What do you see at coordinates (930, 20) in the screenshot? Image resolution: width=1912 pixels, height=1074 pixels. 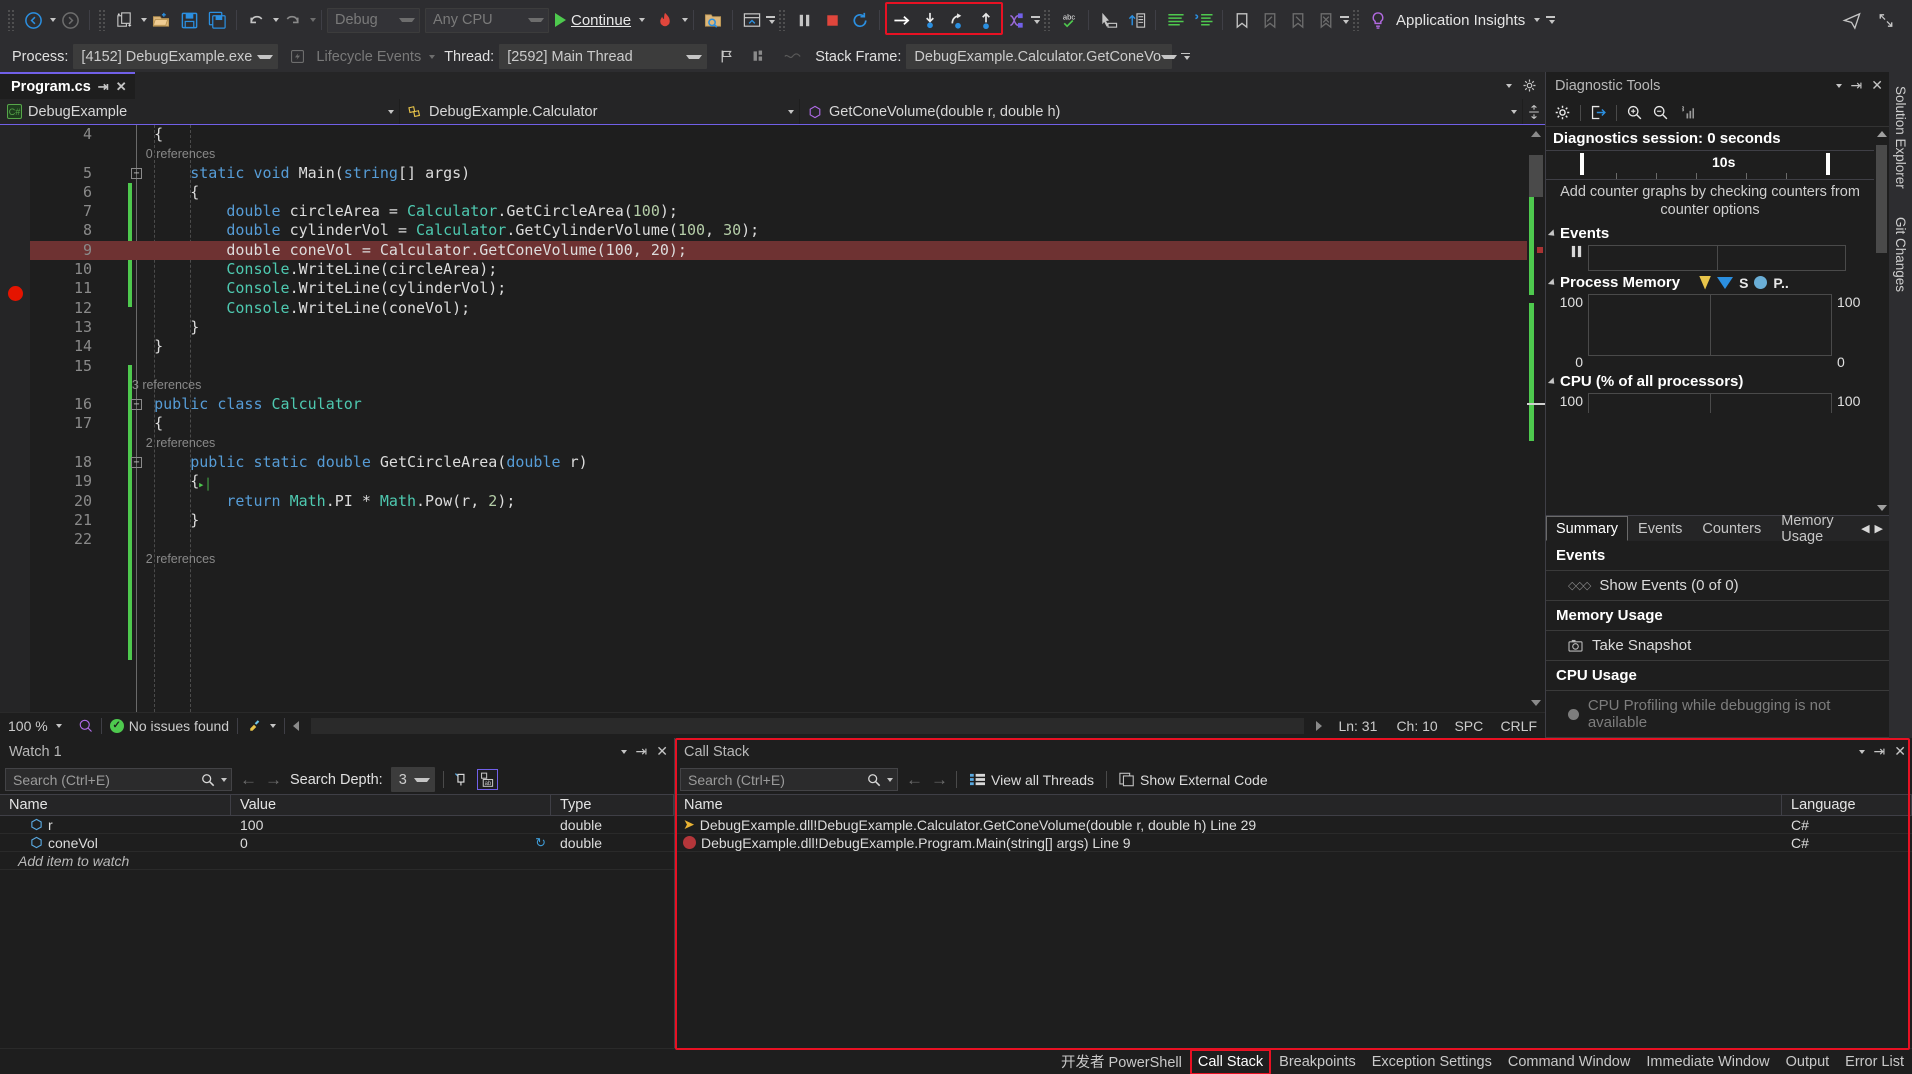 I see `step-into-icon` at bounding box center [930, 20].